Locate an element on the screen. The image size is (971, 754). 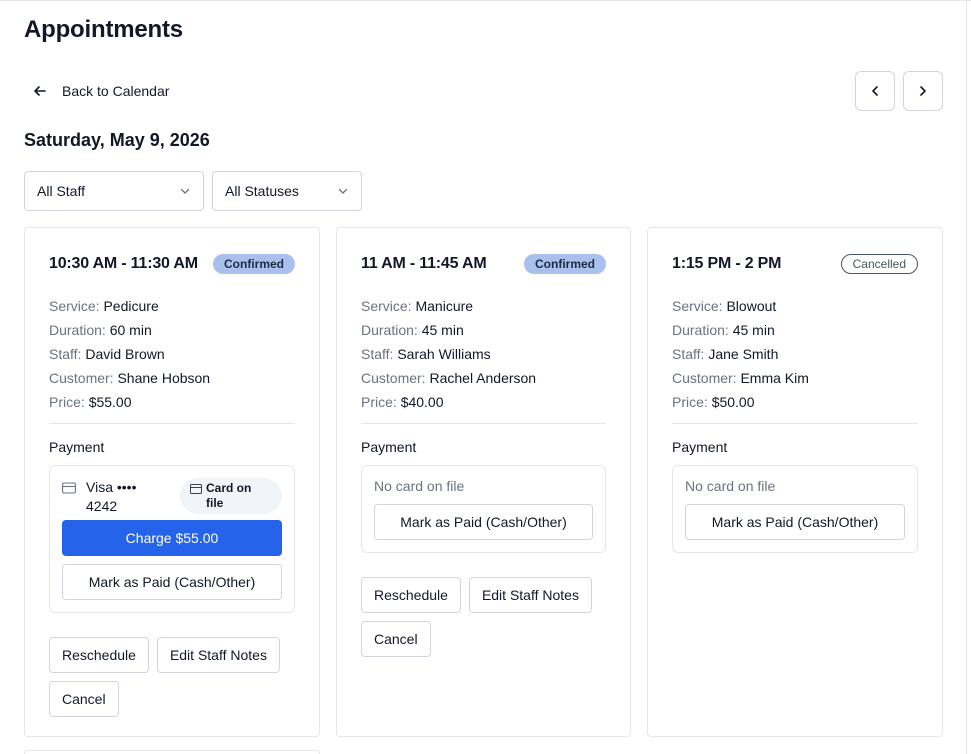
card-on-file-badge: Card on file is located at coordinates (231, 496).